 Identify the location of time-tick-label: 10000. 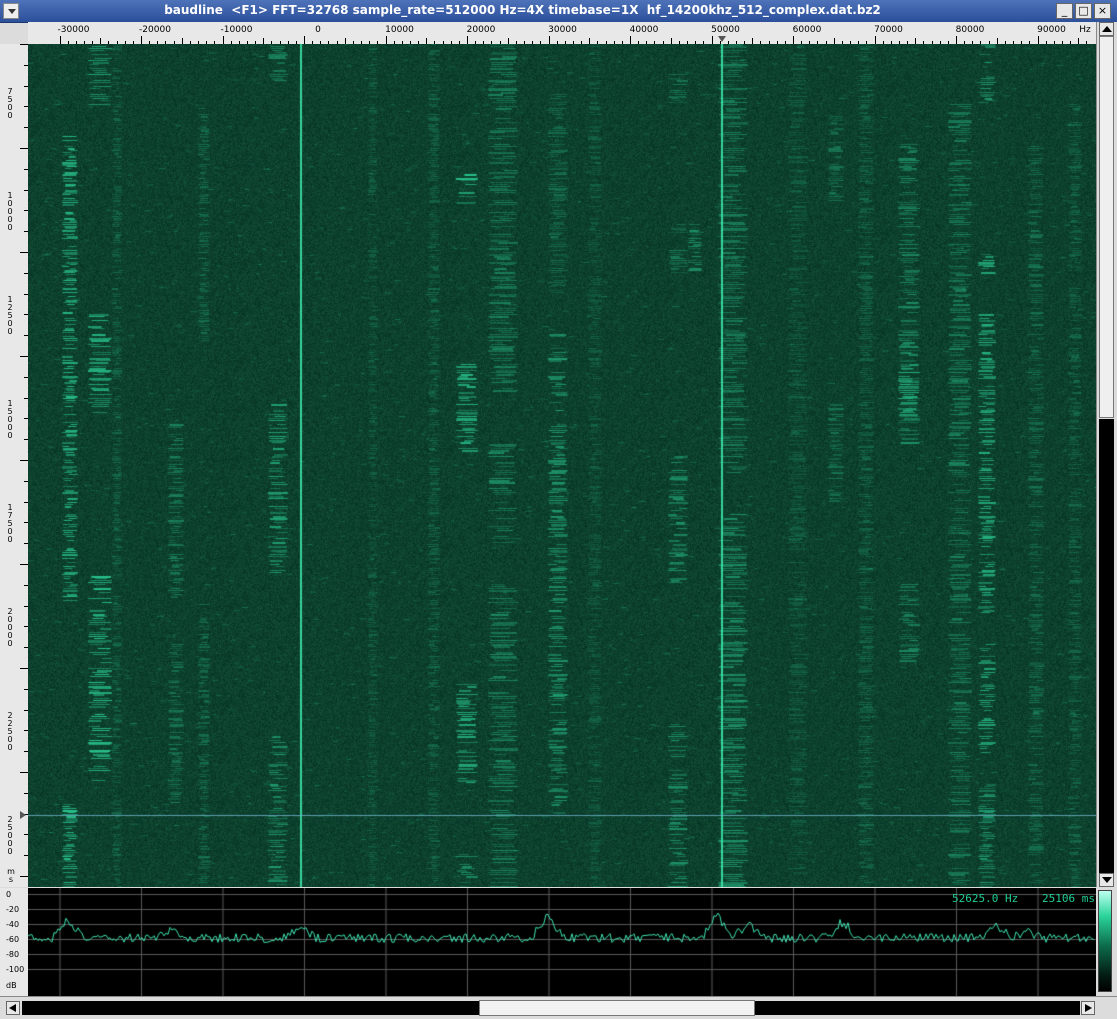
(10, 211).